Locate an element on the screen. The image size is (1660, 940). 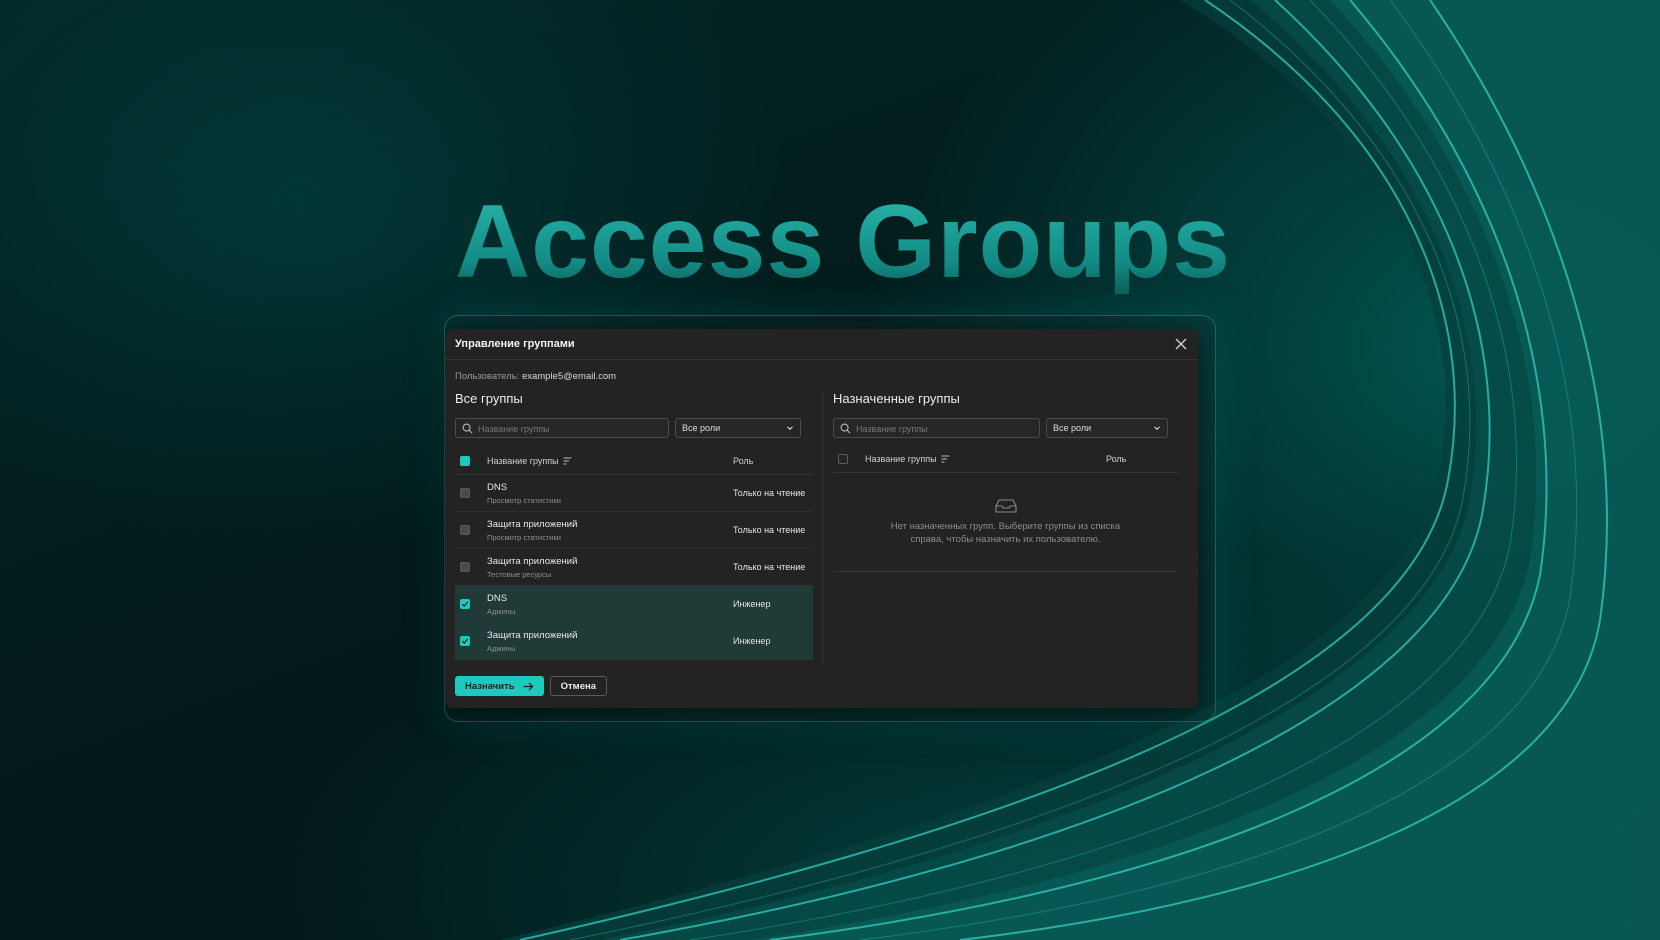
user-label: Пользователь: is located at coordinates (487, 376).